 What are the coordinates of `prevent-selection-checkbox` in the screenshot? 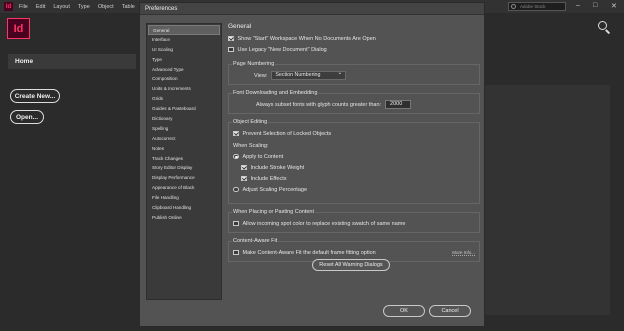 It's located at (236, 133).